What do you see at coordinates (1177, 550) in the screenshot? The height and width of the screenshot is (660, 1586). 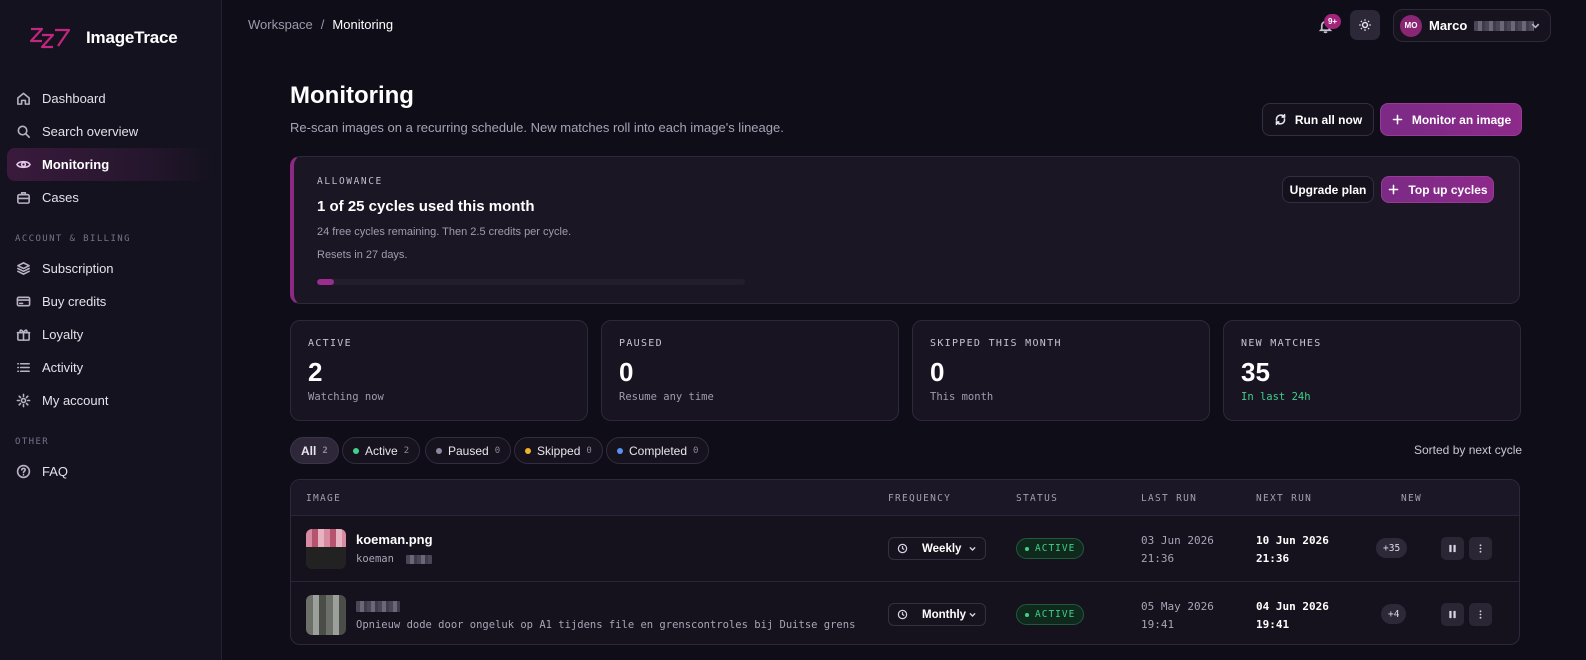 I see `last-run: 03 Jun 2026 21:36` at bounding box center [1177, 550].